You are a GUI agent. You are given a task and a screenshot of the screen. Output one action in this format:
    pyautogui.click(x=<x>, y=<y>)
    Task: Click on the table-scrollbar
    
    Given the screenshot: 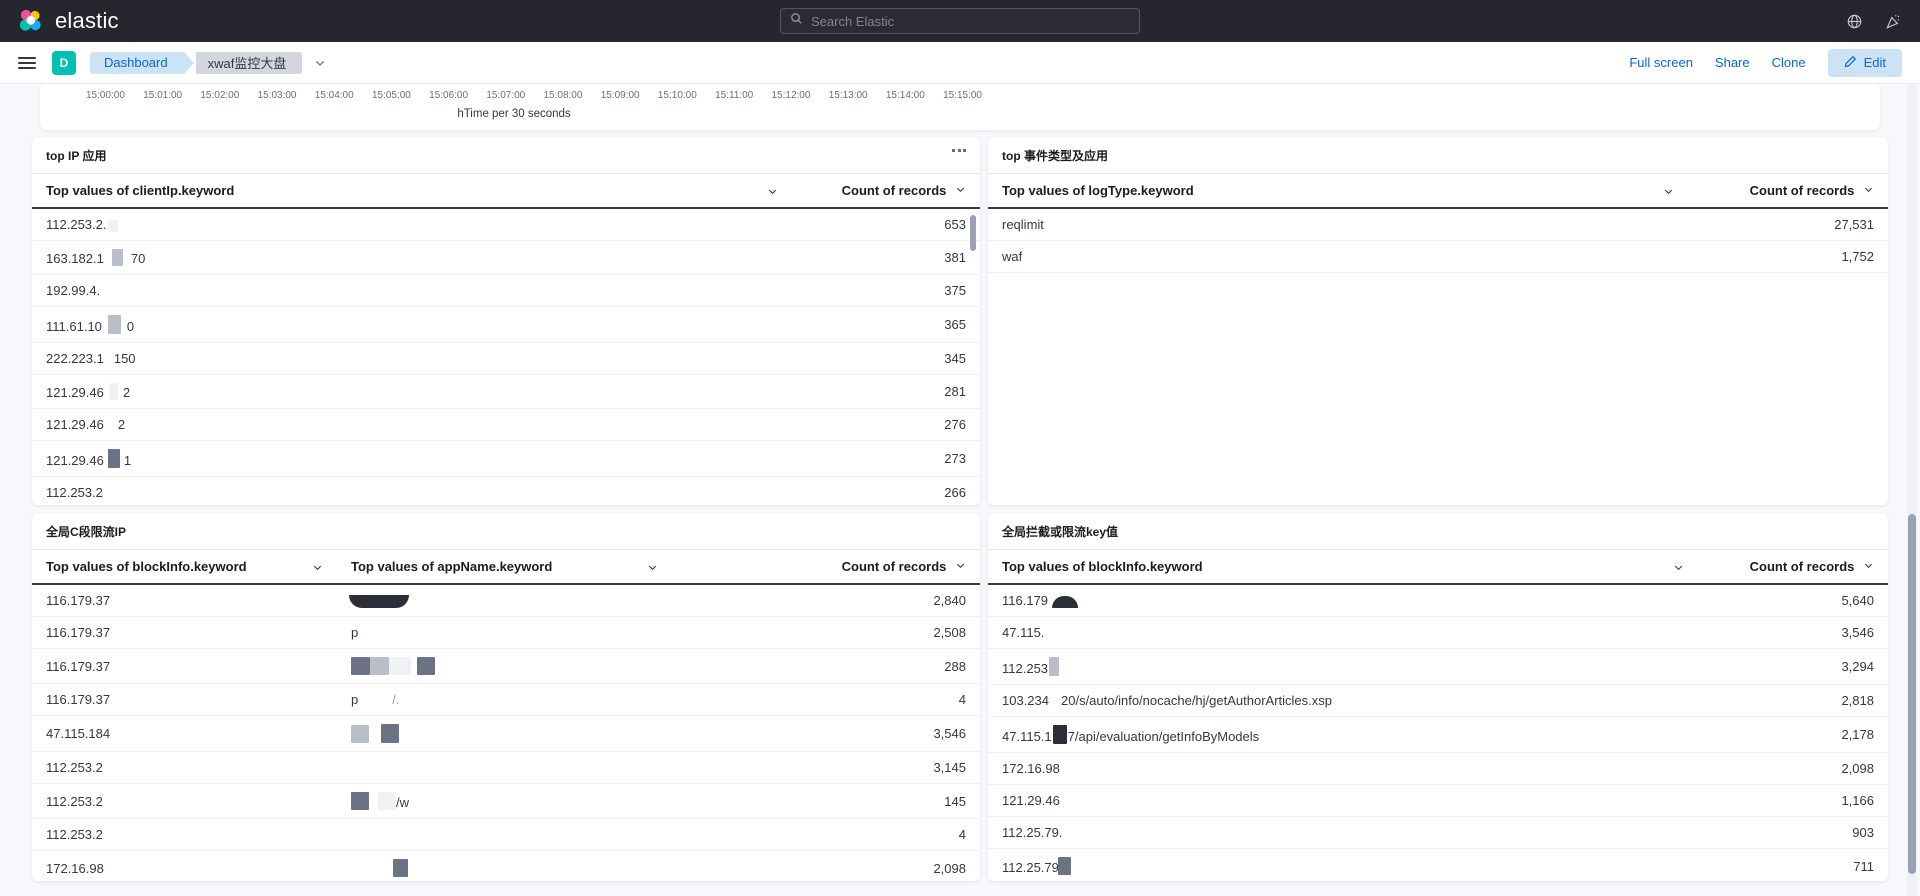 What is the action you would take?
    pyautogui.click(x=973, y=233)
    